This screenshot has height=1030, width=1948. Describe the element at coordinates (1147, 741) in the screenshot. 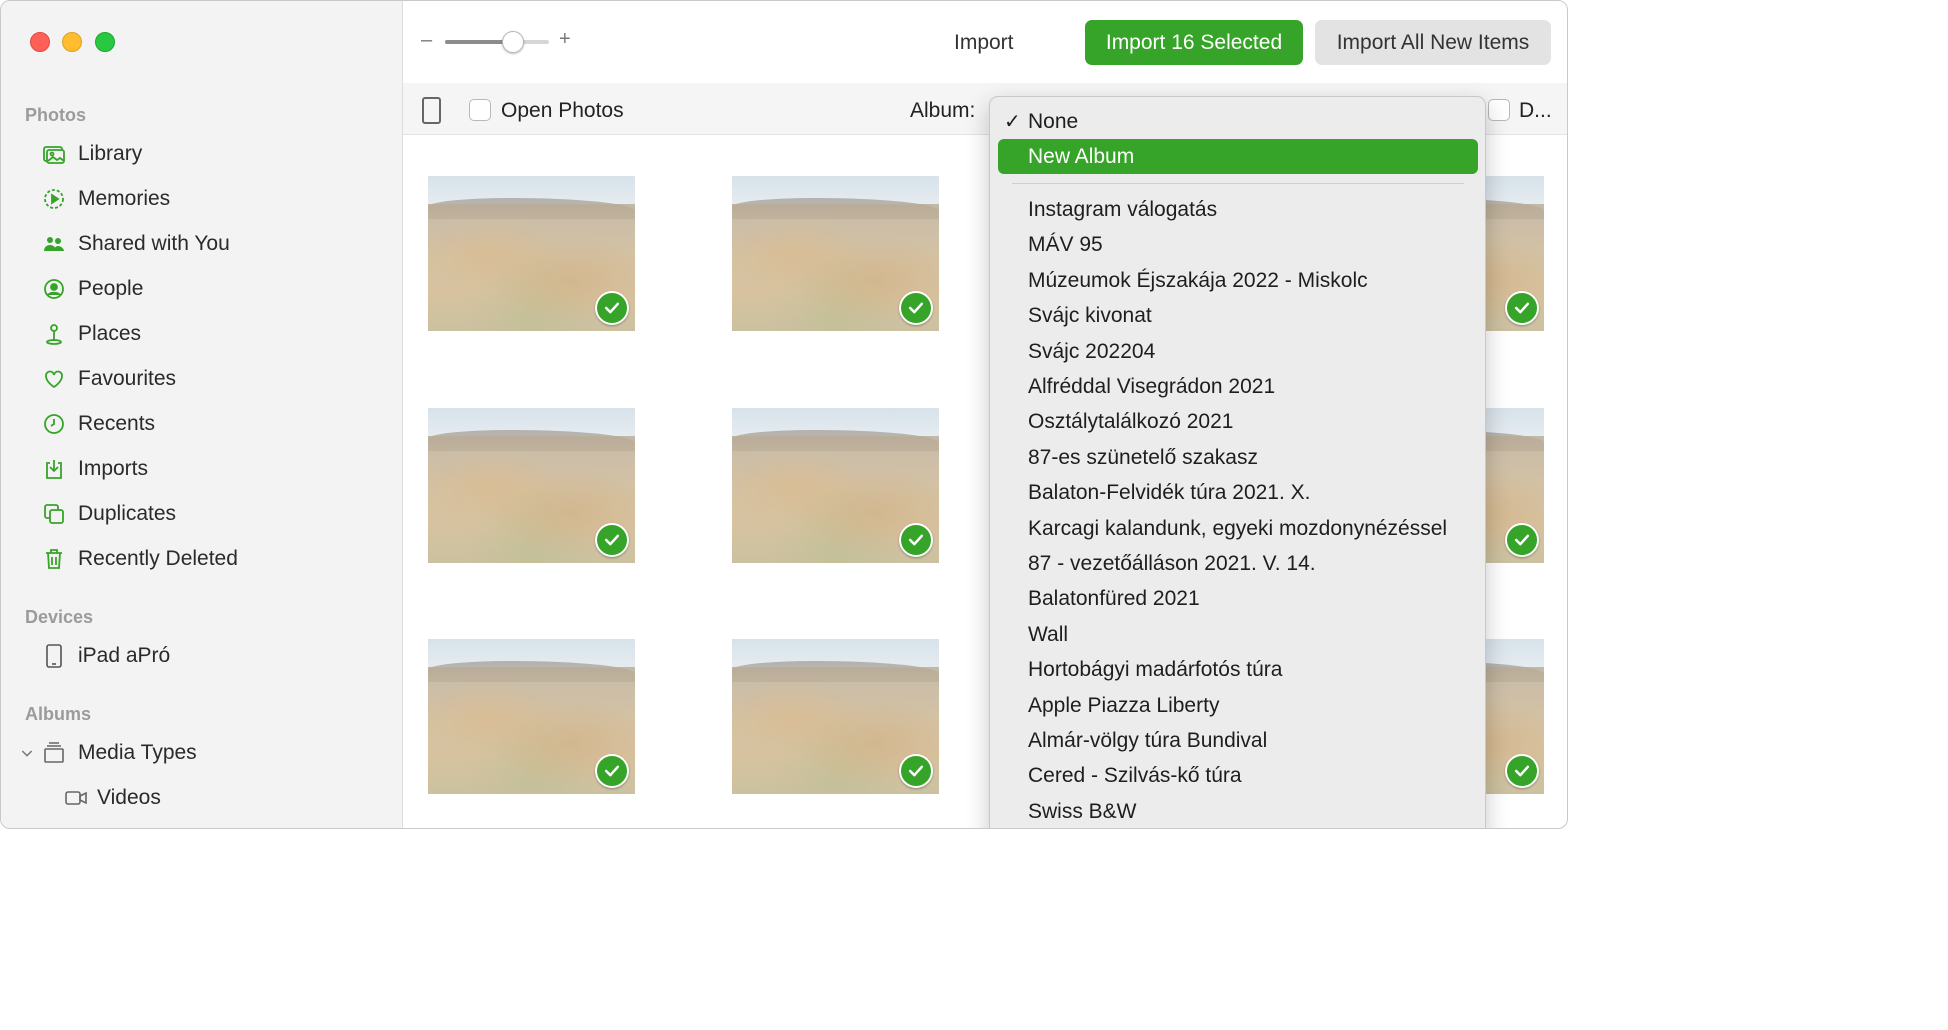

I see `dropdown-album-item: Almár-völgy túra Bundival` at that location.